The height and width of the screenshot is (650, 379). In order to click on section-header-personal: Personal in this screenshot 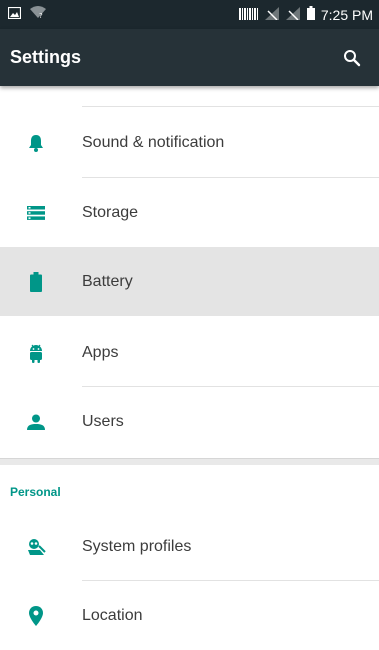, I will do `click(35, 492)`.